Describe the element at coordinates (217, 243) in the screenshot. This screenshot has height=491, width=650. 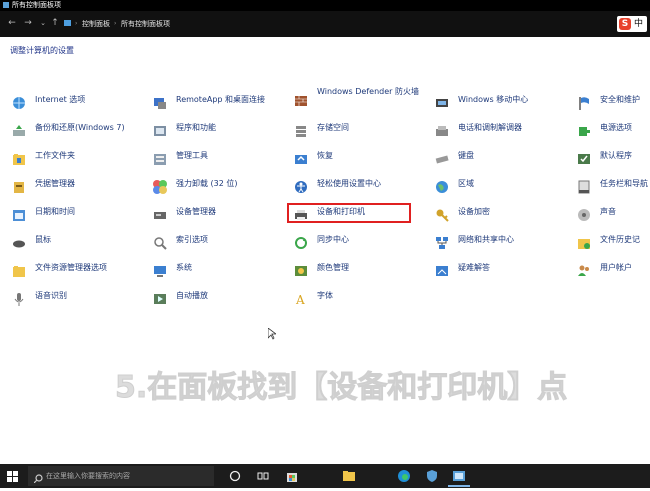
I see `item-indexing-options: 索引选项` at that location.